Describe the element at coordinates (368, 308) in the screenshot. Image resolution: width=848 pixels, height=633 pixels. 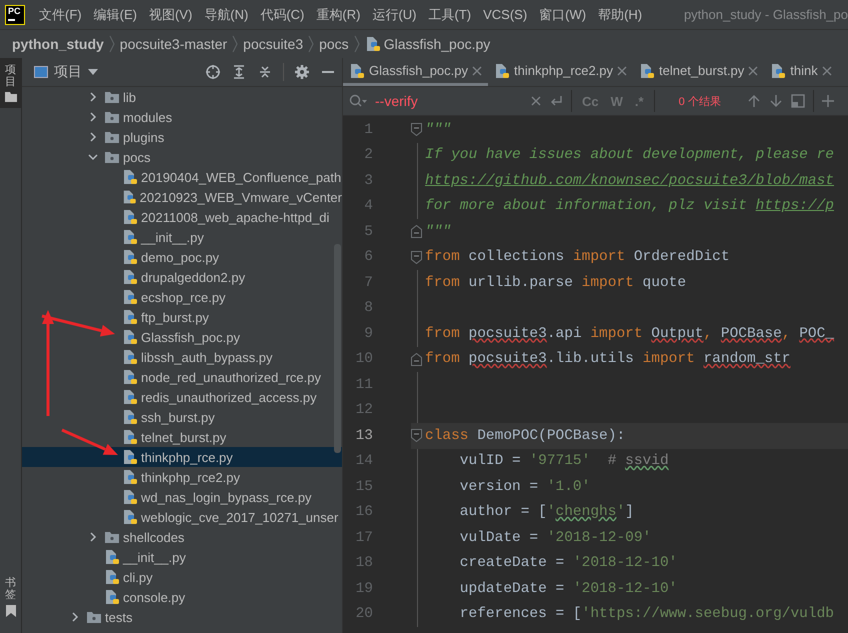
I see `line-number: 8` at that location.